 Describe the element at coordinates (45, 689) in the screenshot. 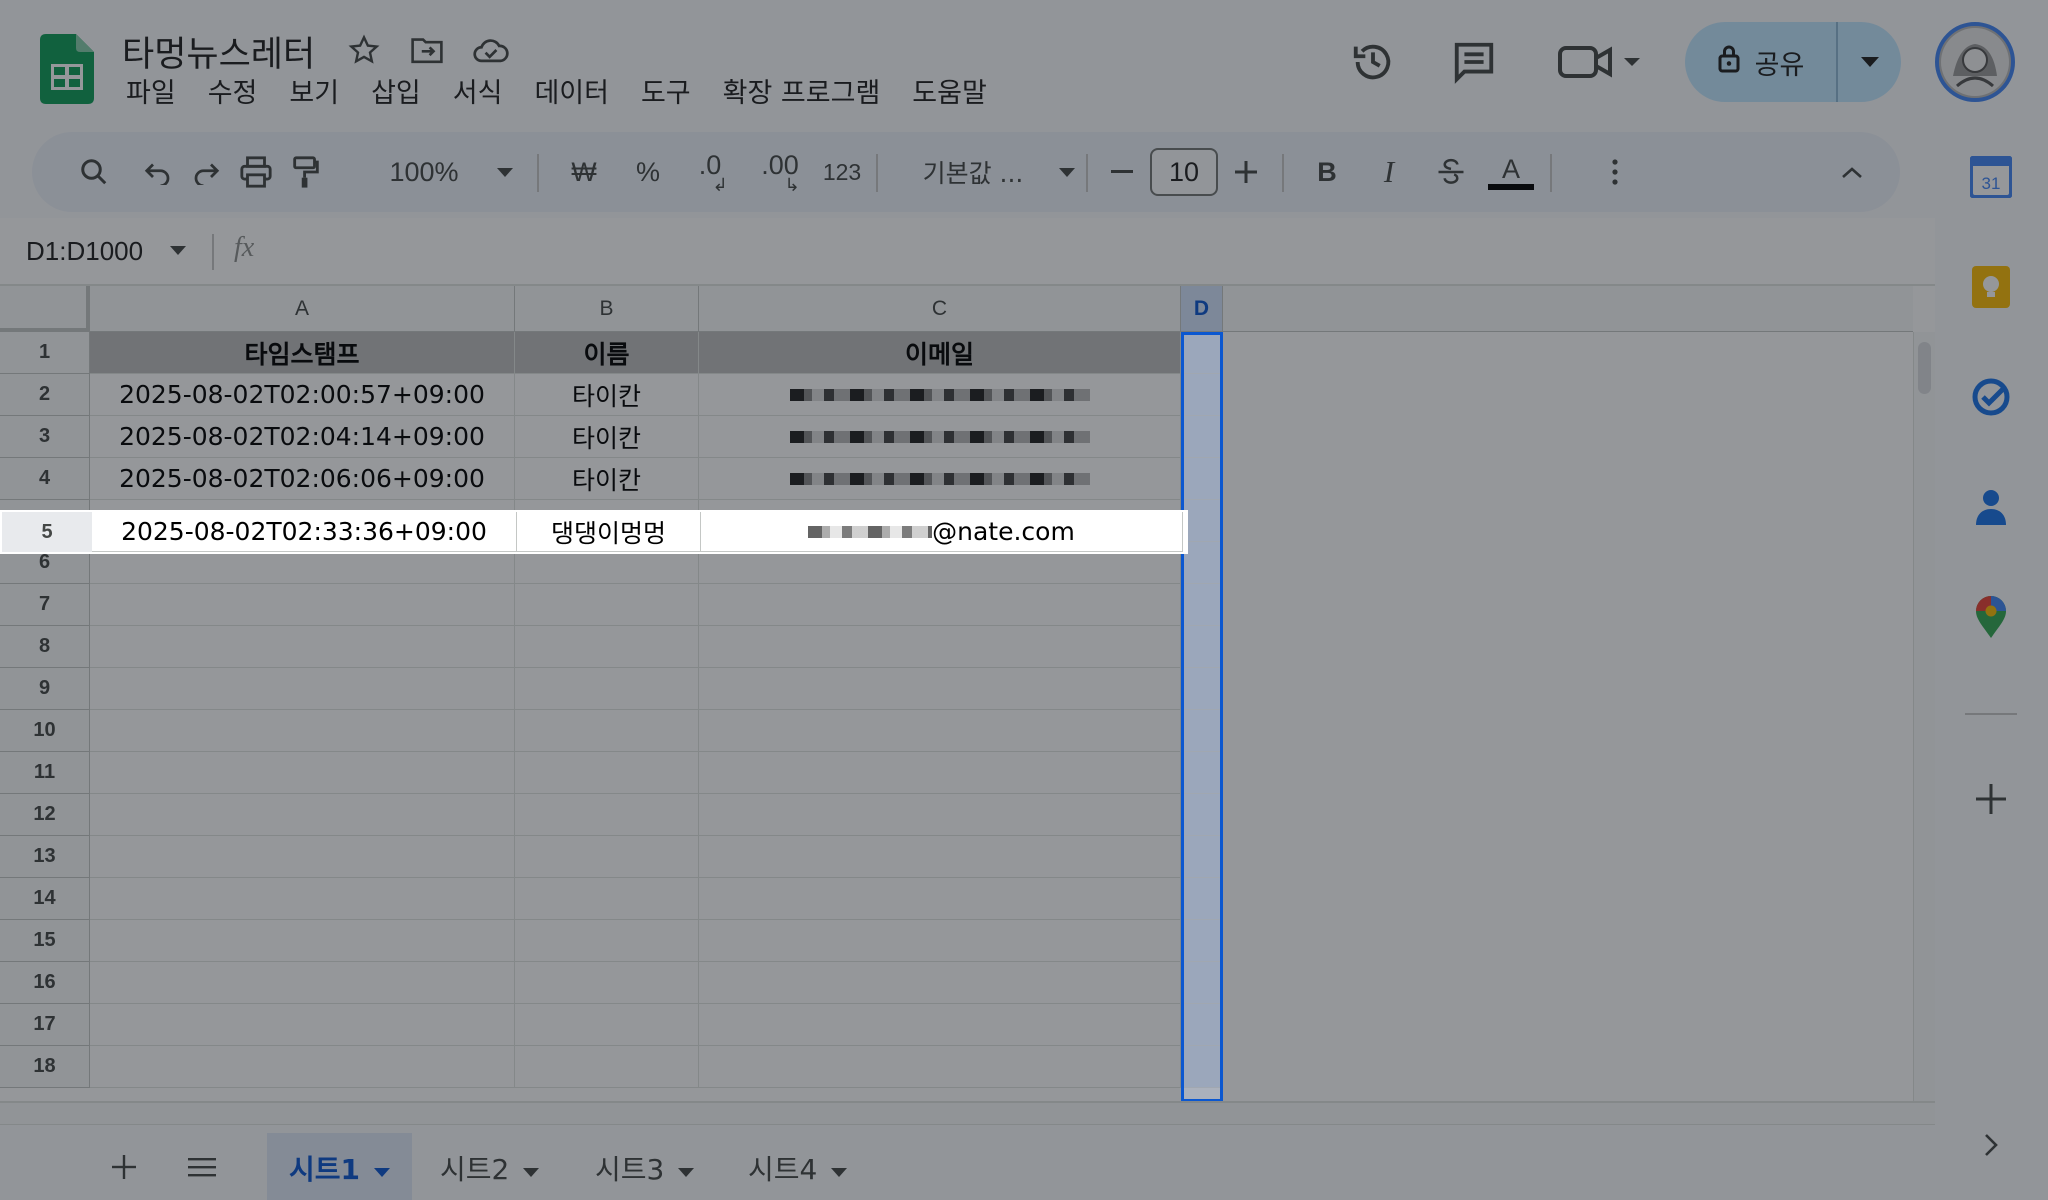

I see `row-header: 9` at that location.